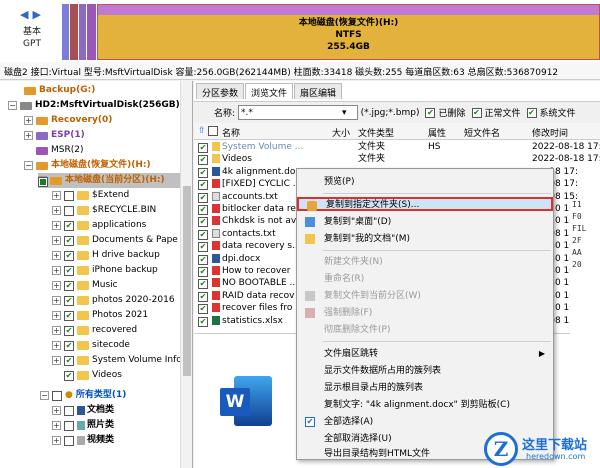 The image size is (600, 468). I want to click on col-name: 名称, so click(231, 132).